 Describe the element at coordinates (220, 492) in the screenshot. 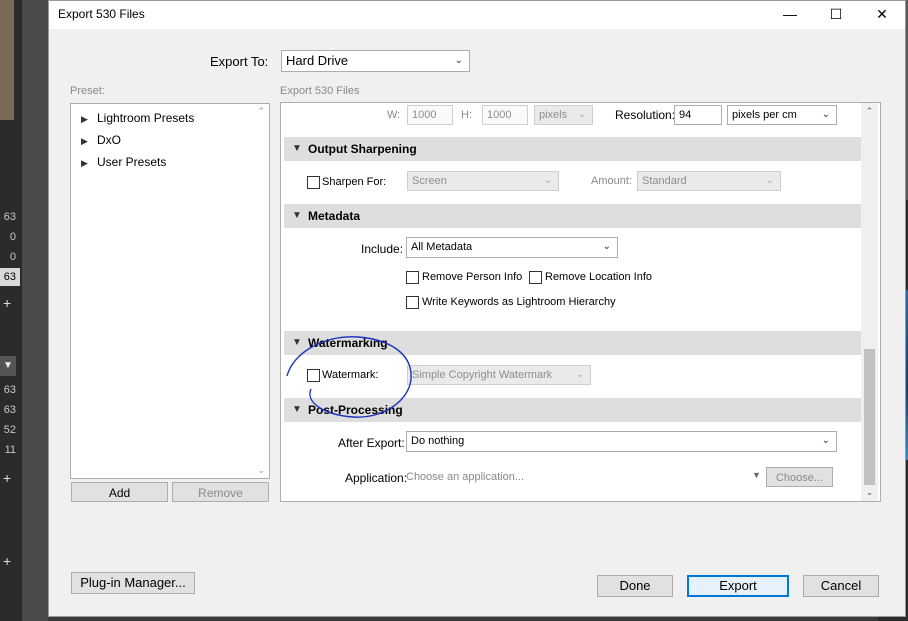

I see `remove-preset-button: Remove` at that location.